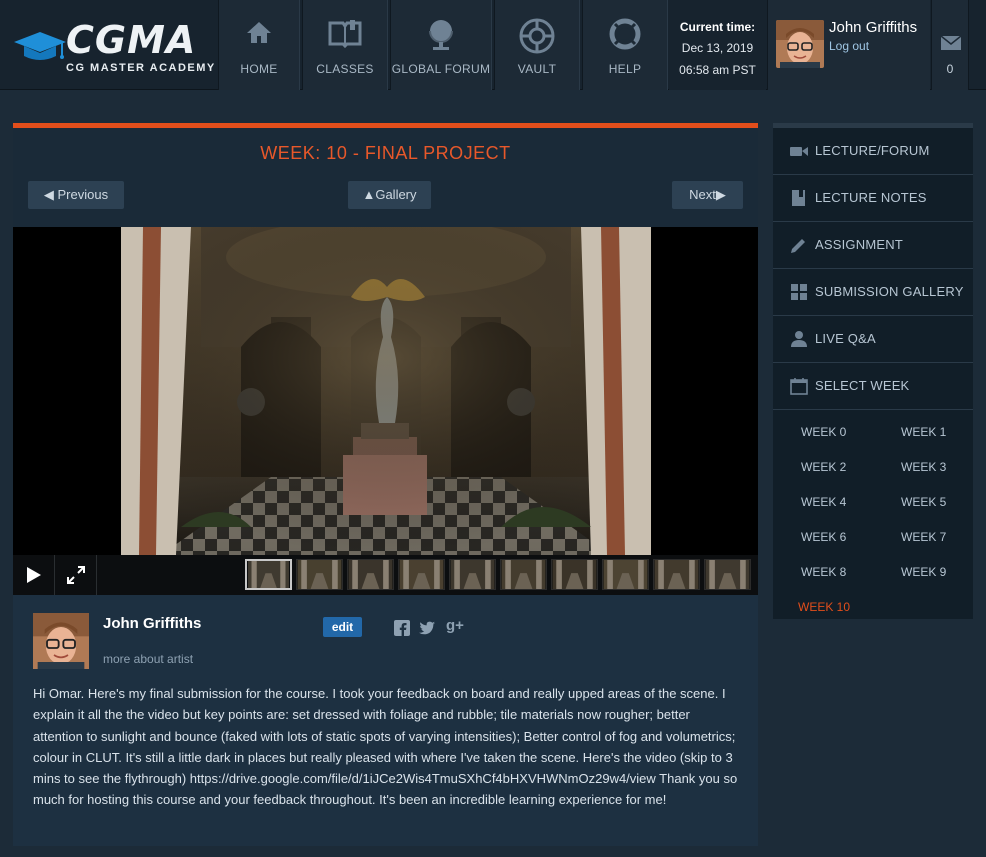  I want to click on sidebar-item-submission-gallery: SUBMISSION GALLERY, so click(873, 292).